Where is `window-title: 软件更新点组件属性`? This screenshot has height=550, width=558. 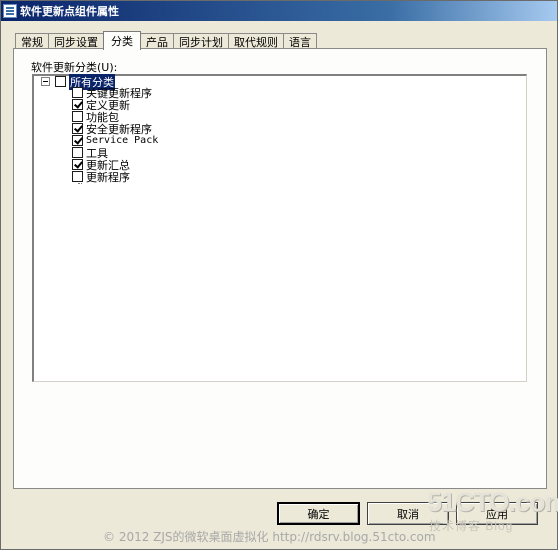
window-title: 软件更新点组件属性 is located at coordinates (69, 11).